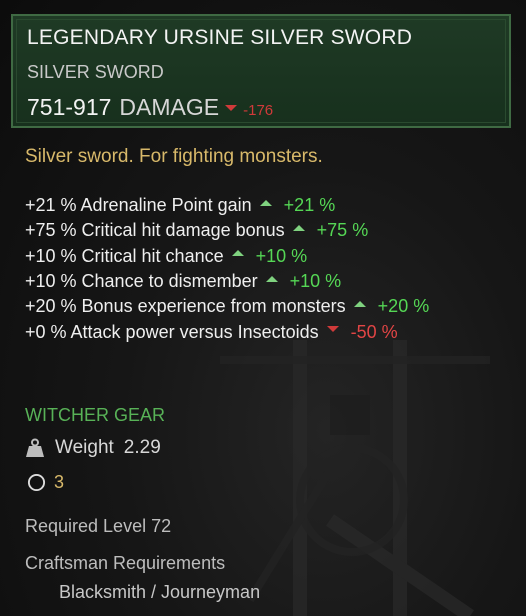  What do you see at coordinates (172, 331) in the screenshot?
I see `stat-text: +0 % Attack power versus Insectoids` at bounding box center [172, 331].